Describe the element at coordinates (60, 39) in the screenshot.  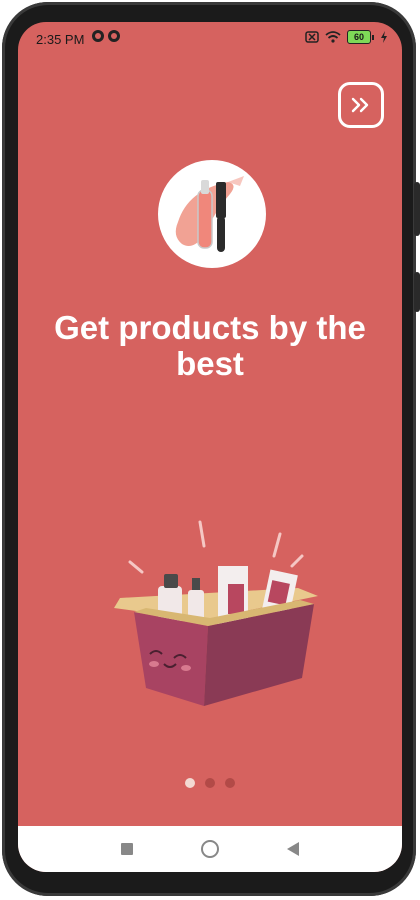
I see `status-time: 2:35 PM` at that location.